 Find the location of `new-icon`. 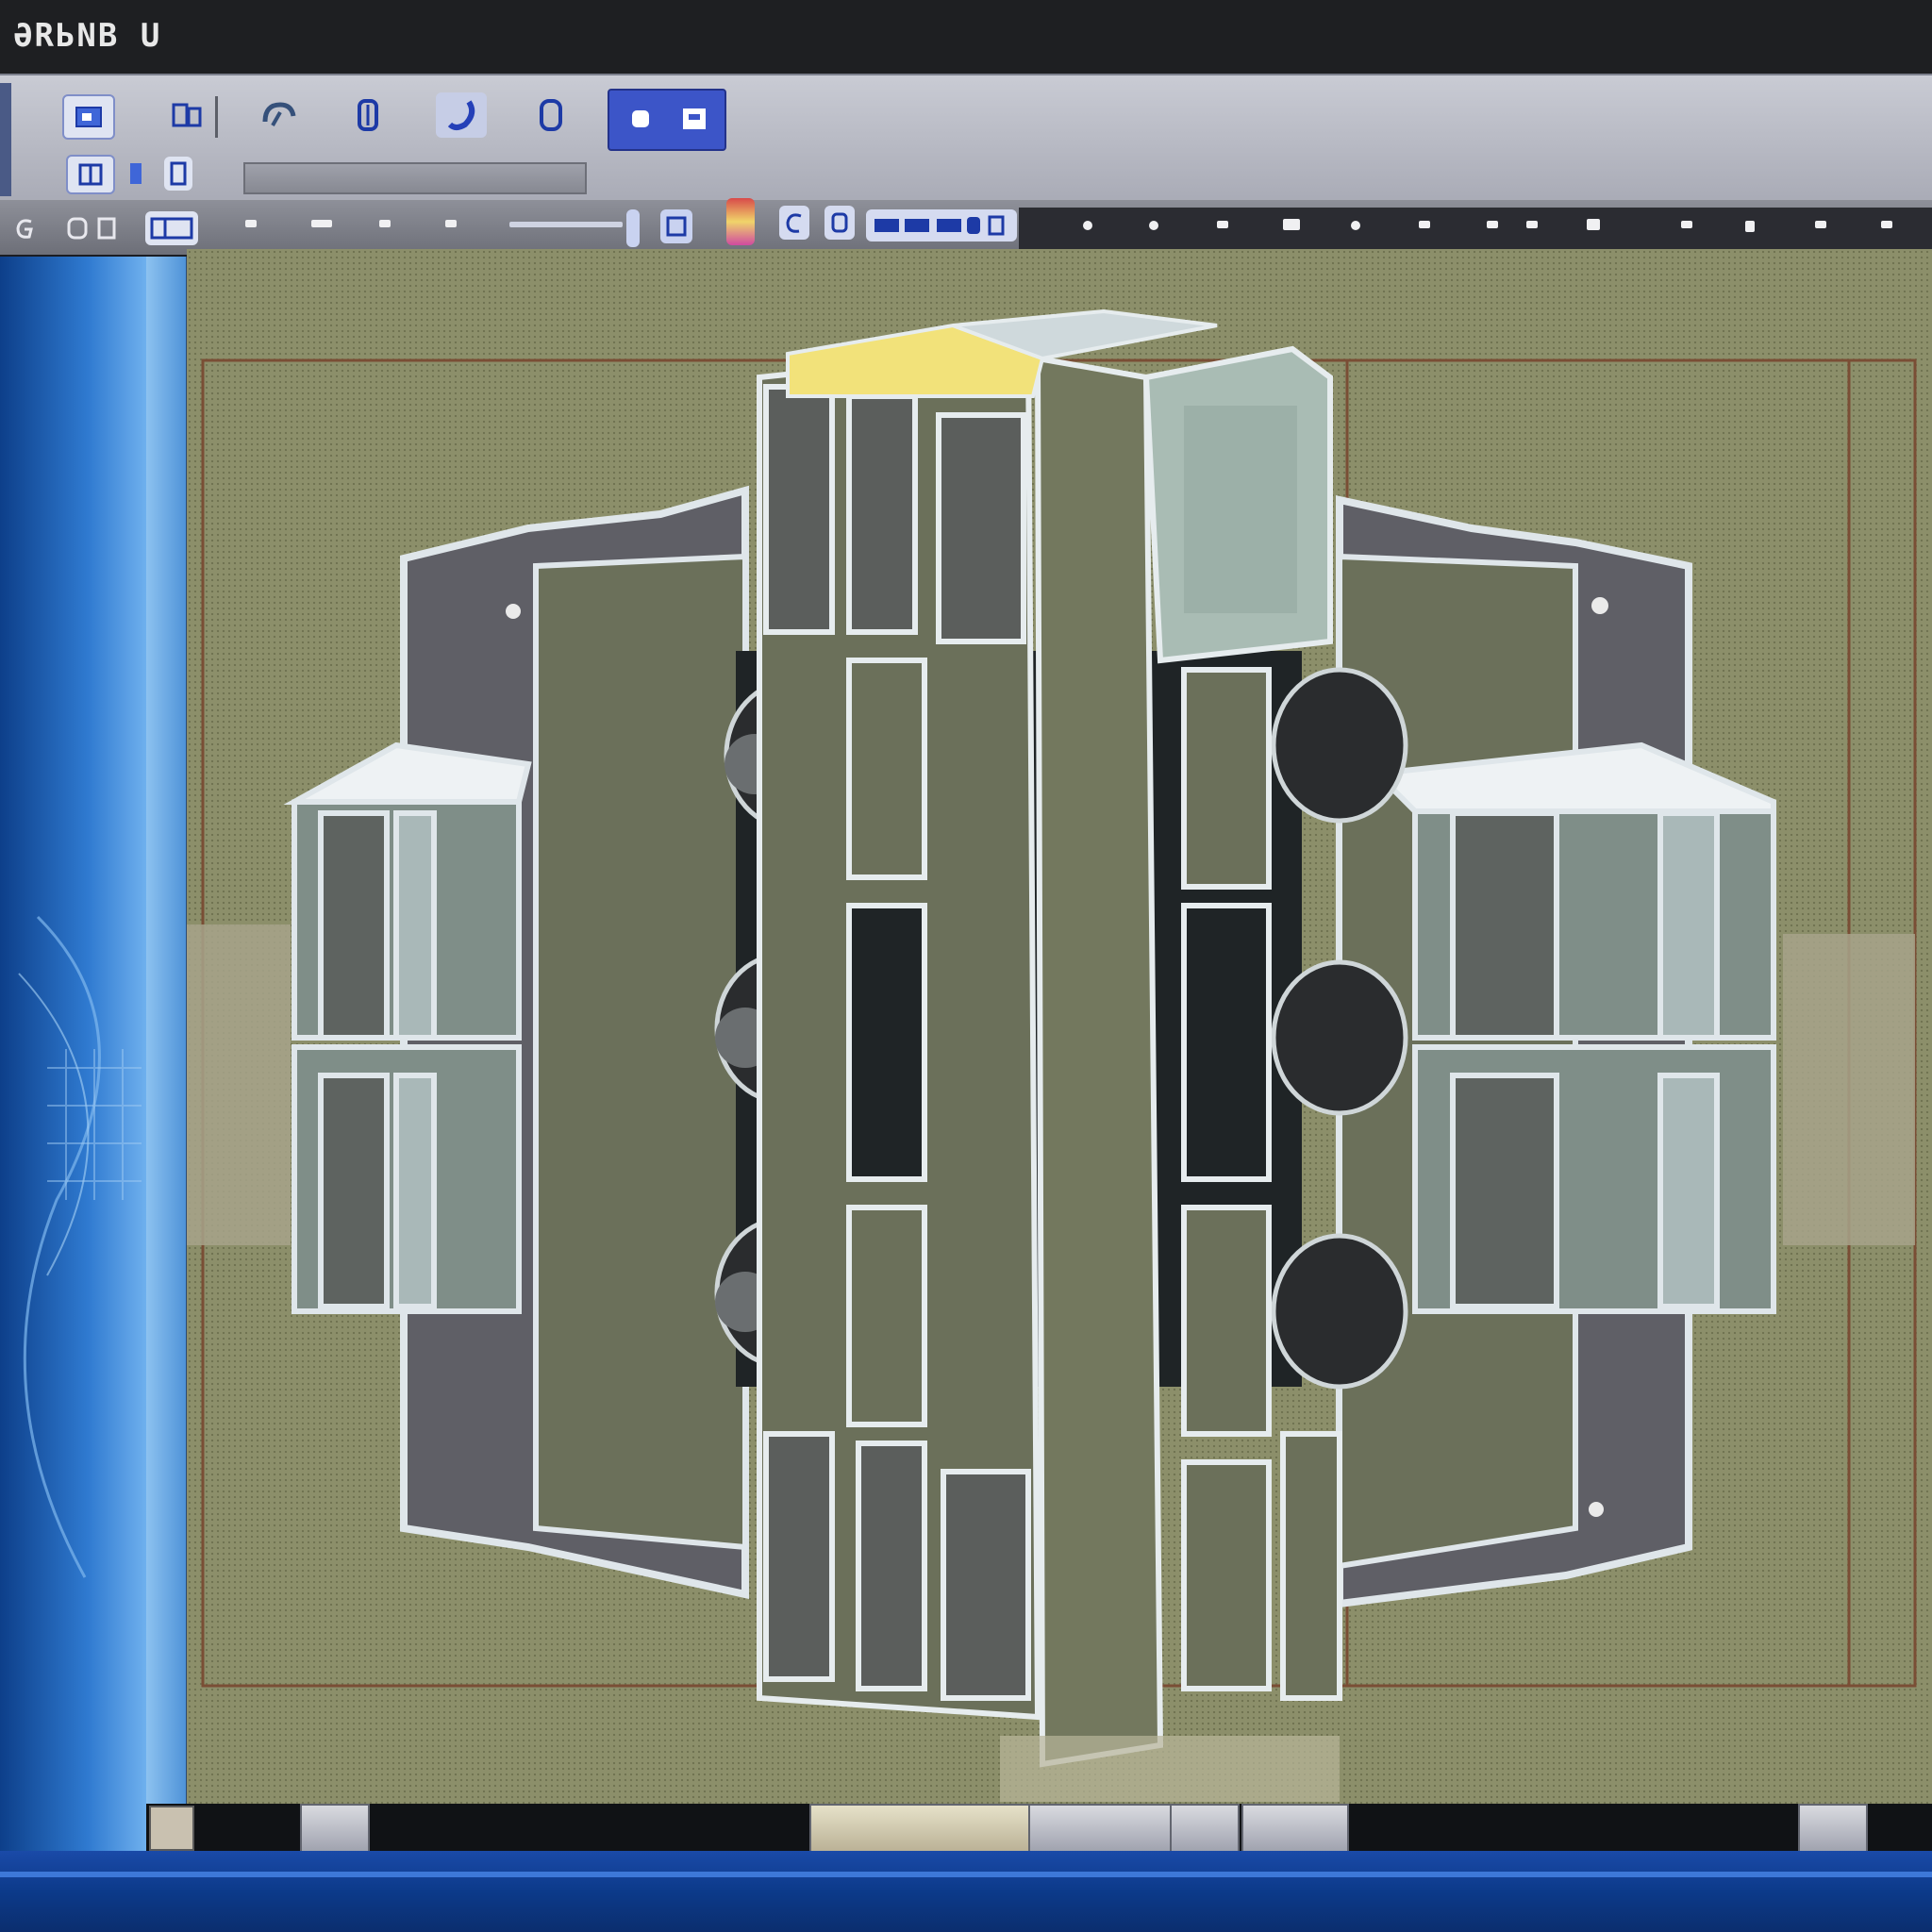

new-icon is located at coordinates (88, 117).